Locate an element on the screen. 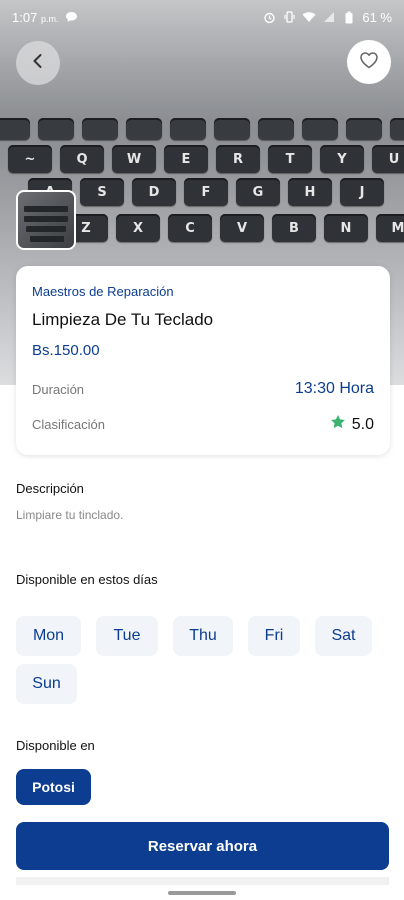  service-category: Maestros de Reparación is located at coordinates (103, 291).